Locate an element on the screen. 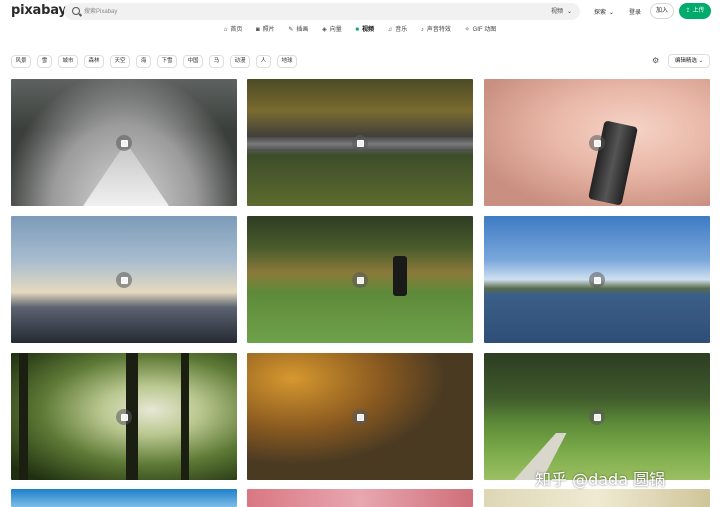 Image resolution: width=720 pixels, height=507 pixels. tag-chip: 马 is located at coordinates (216, 61).